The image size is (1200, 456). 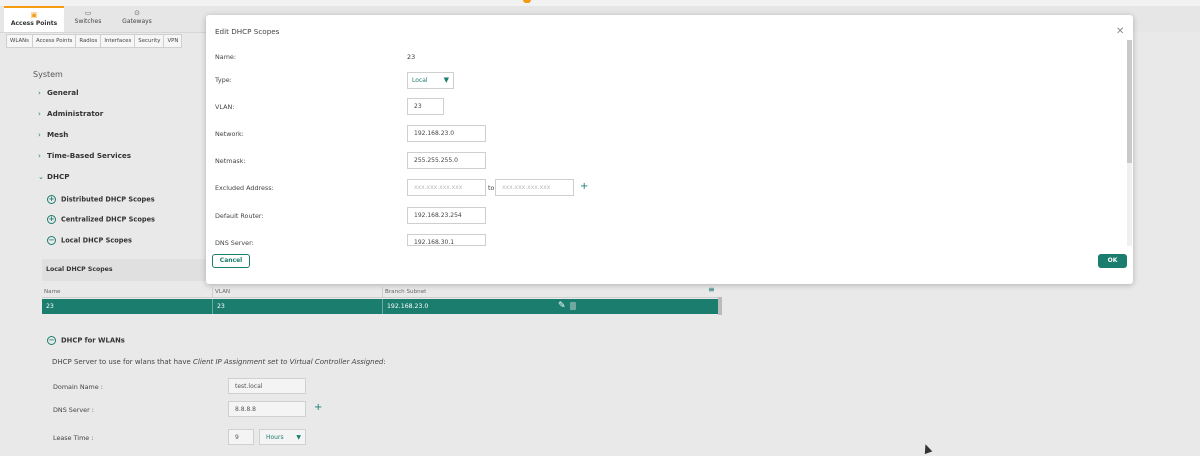 I want to click on distributed-dhcp-scopes-toggle: + Distributed DHCP Scopes, so click(x=101, y=199).